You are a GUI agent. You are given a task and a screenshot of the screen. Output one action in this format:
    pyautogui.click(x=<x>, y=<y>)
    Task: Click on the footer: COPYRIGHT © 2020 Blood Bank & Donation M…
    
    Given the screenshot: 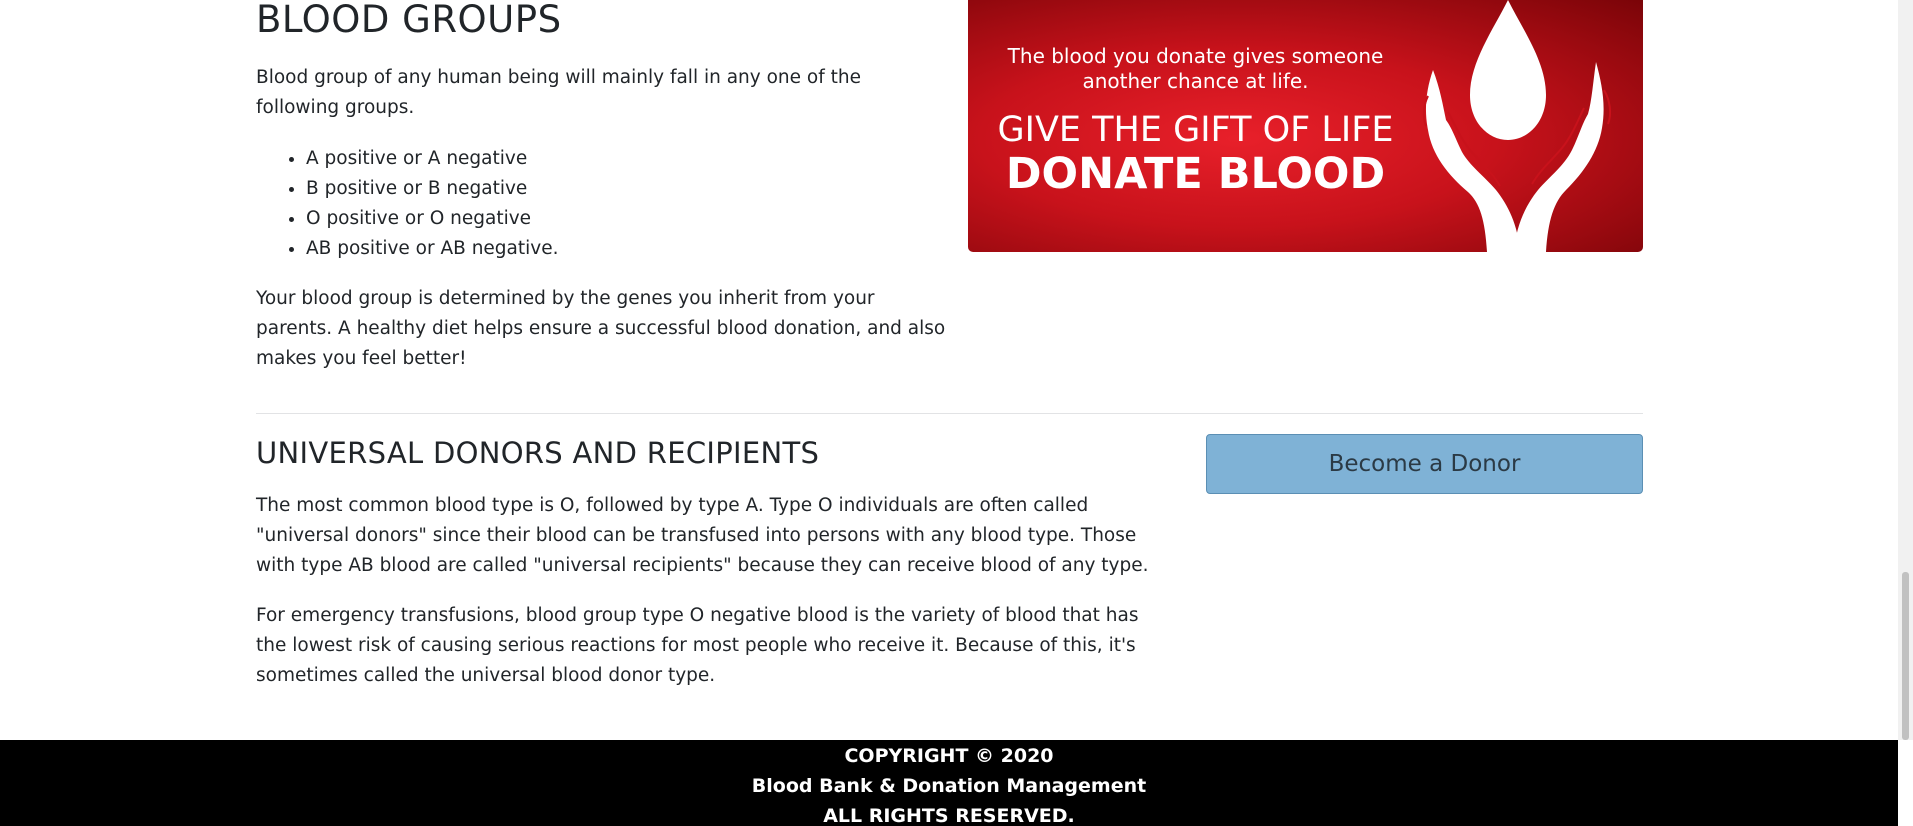 What is the action you would take?
    pyautogui.click(x=949, y=783)
    